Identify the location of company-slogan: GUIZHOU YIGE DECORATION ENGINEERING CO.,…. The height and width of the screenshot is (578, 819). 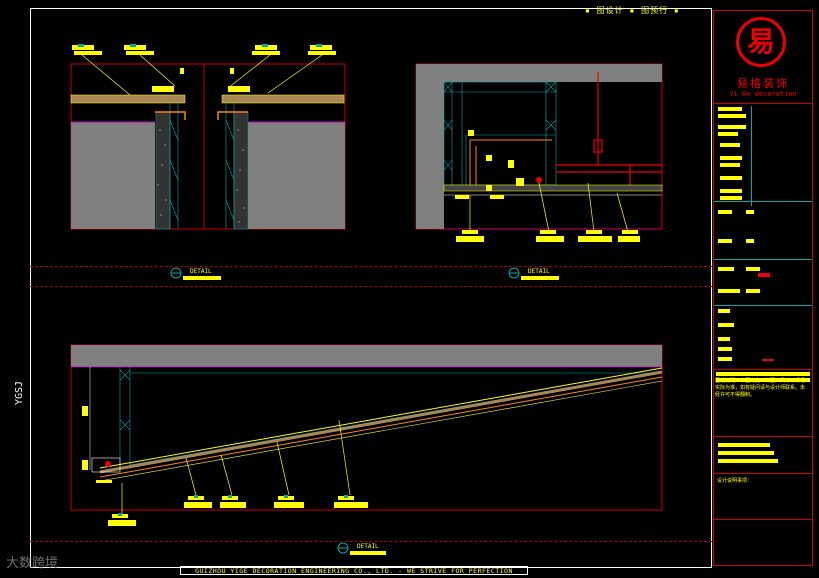
(354, 570).